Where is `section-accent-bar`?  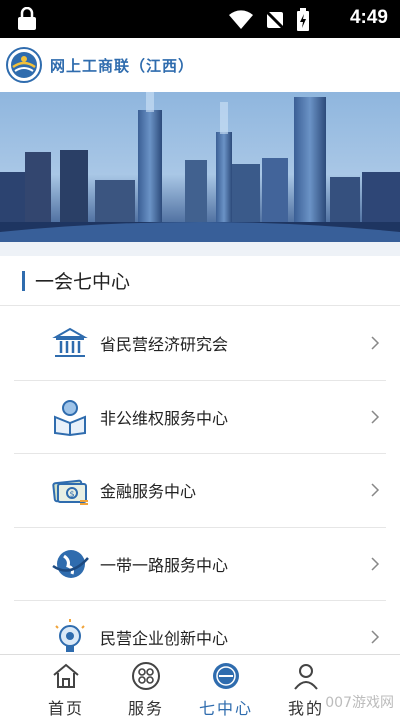
section-accent-bar is located at coordinates (23, 280).